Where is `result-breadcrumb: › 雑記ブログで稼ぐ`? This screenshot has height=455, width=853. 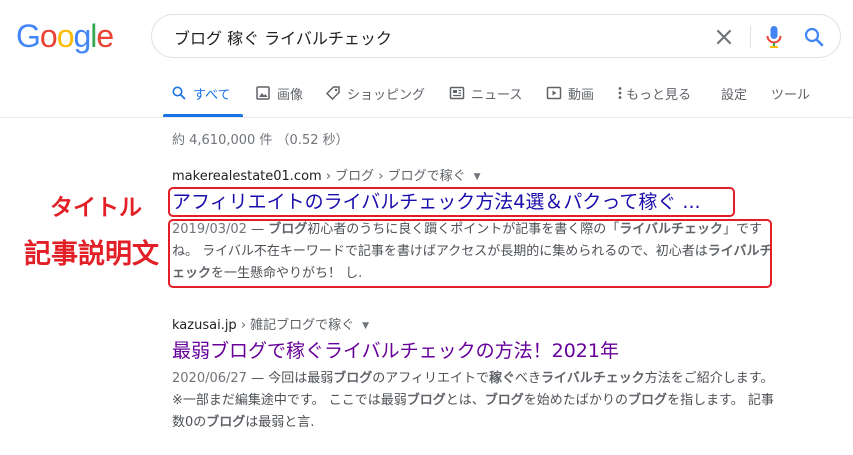 result-breadcrumb: › 雑記ブログで稼ぐ is located at coordinates (295, 325).